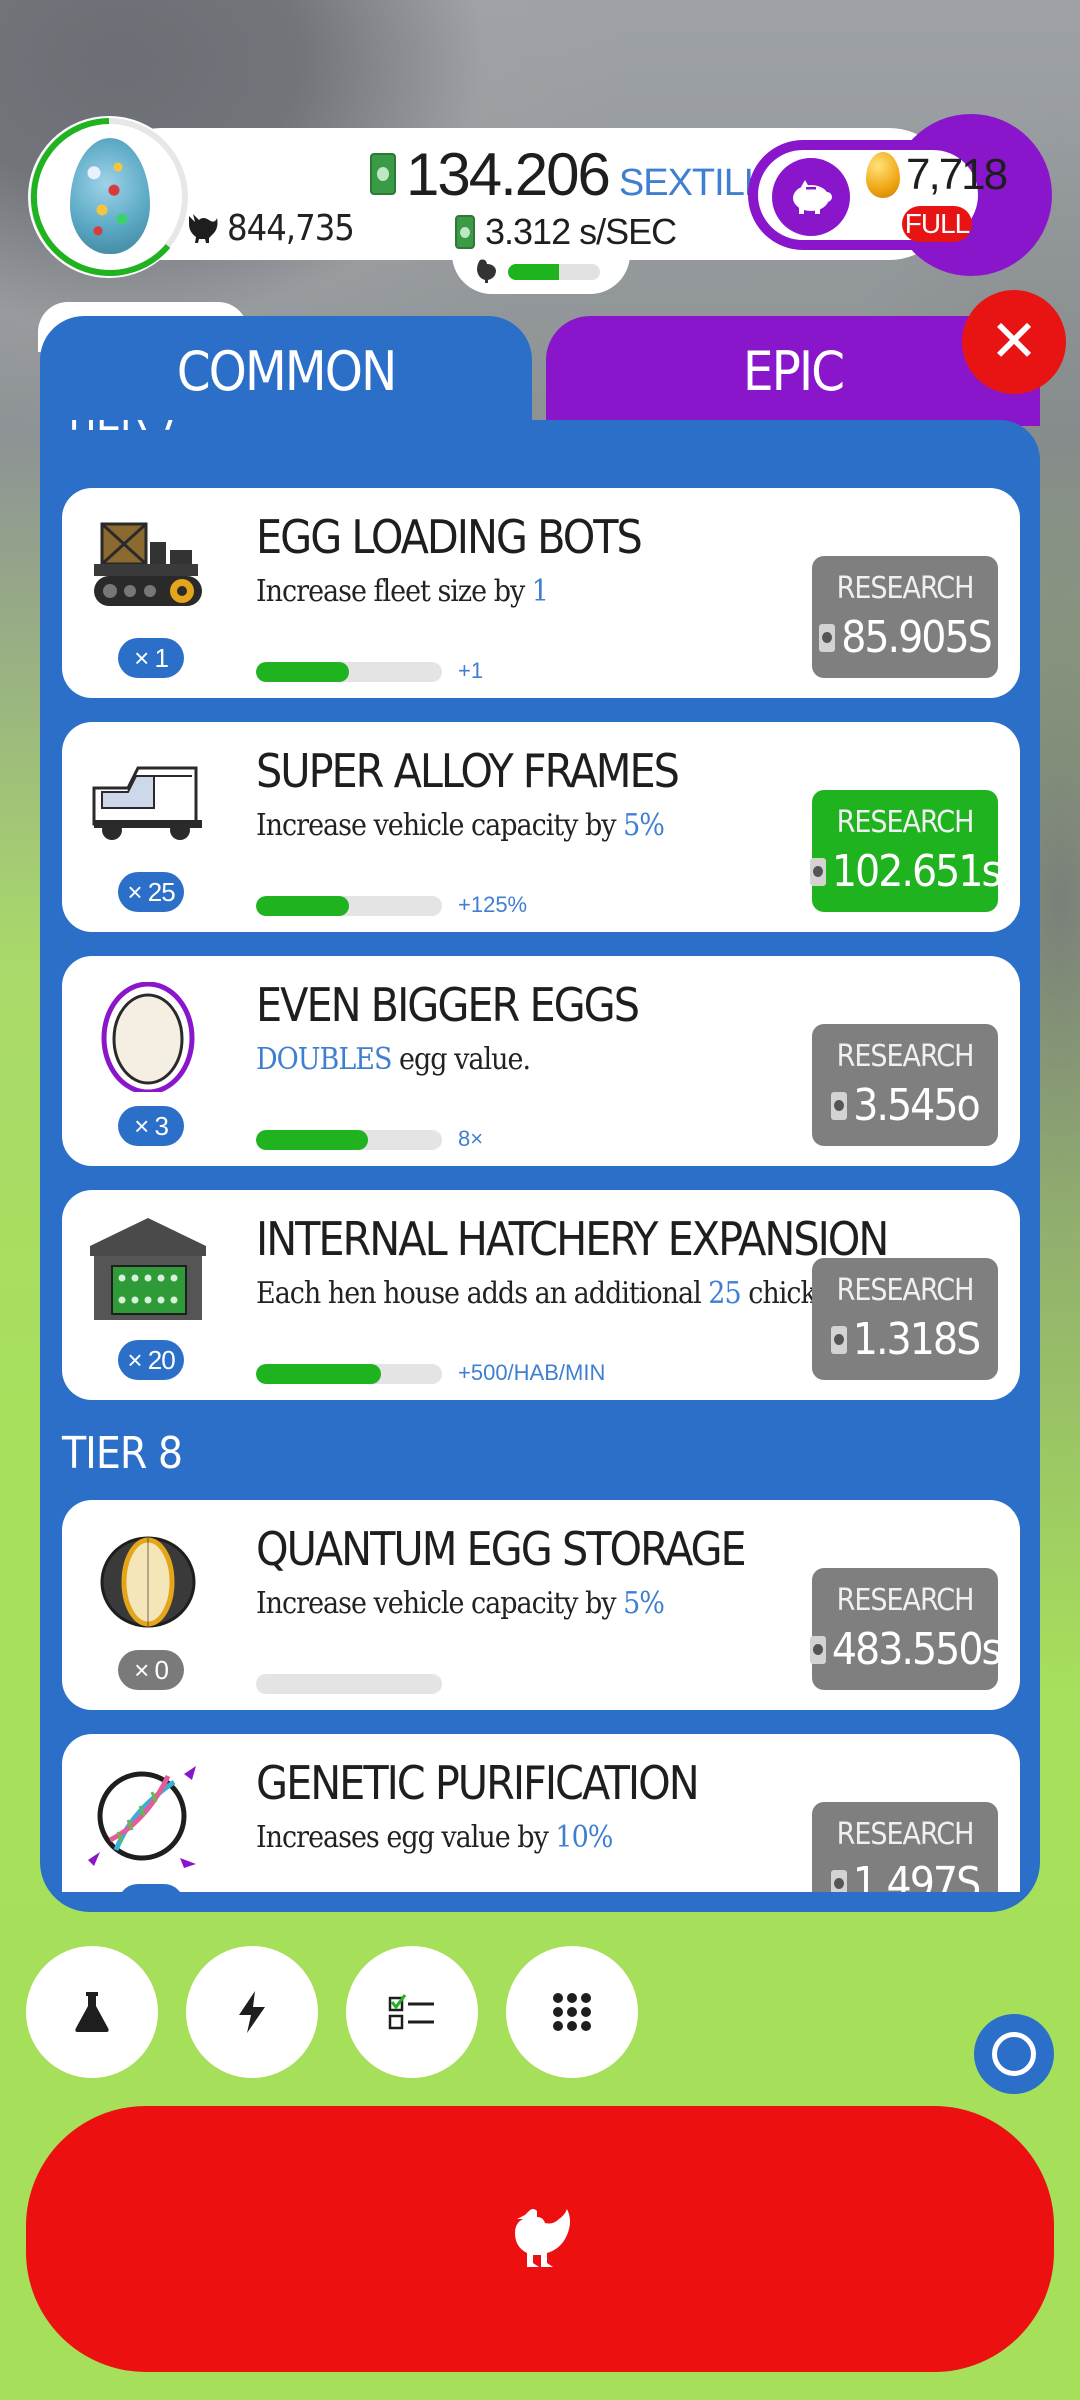 Image resolution: width=1080 pixels, height=2400 pixels. What do you see at coordinates (916, 871) in the screenshot?
I see `research-price-value: 102.651s` at bounding box center [916, 871].